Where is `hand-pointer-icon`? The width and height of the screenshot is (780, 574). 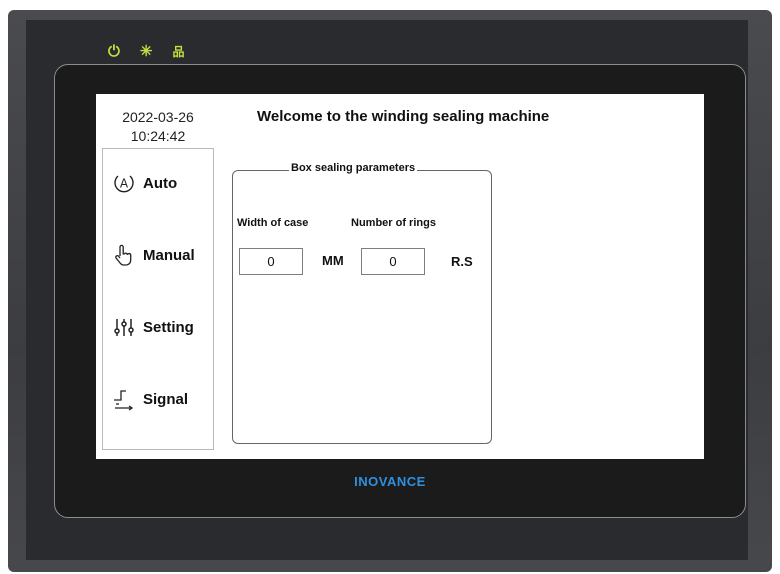 hand-pointer-icon is located at coordinates (124, 255).